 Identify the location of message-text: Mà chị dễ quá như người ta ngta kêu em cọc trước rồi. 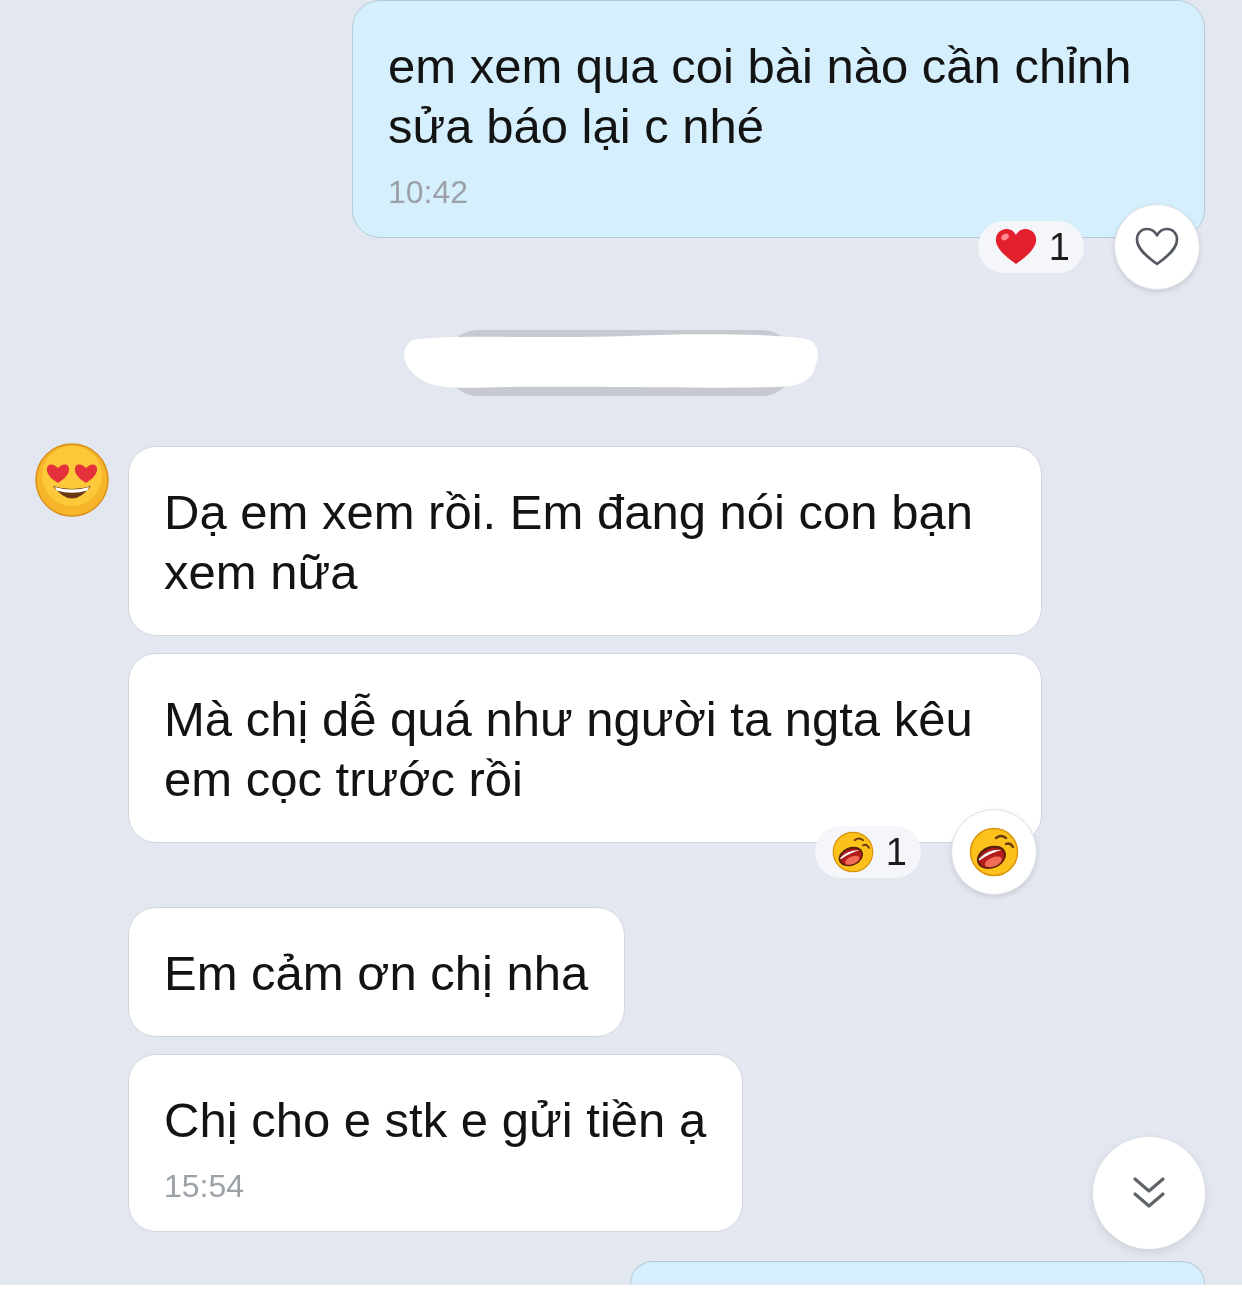
(569, 749).